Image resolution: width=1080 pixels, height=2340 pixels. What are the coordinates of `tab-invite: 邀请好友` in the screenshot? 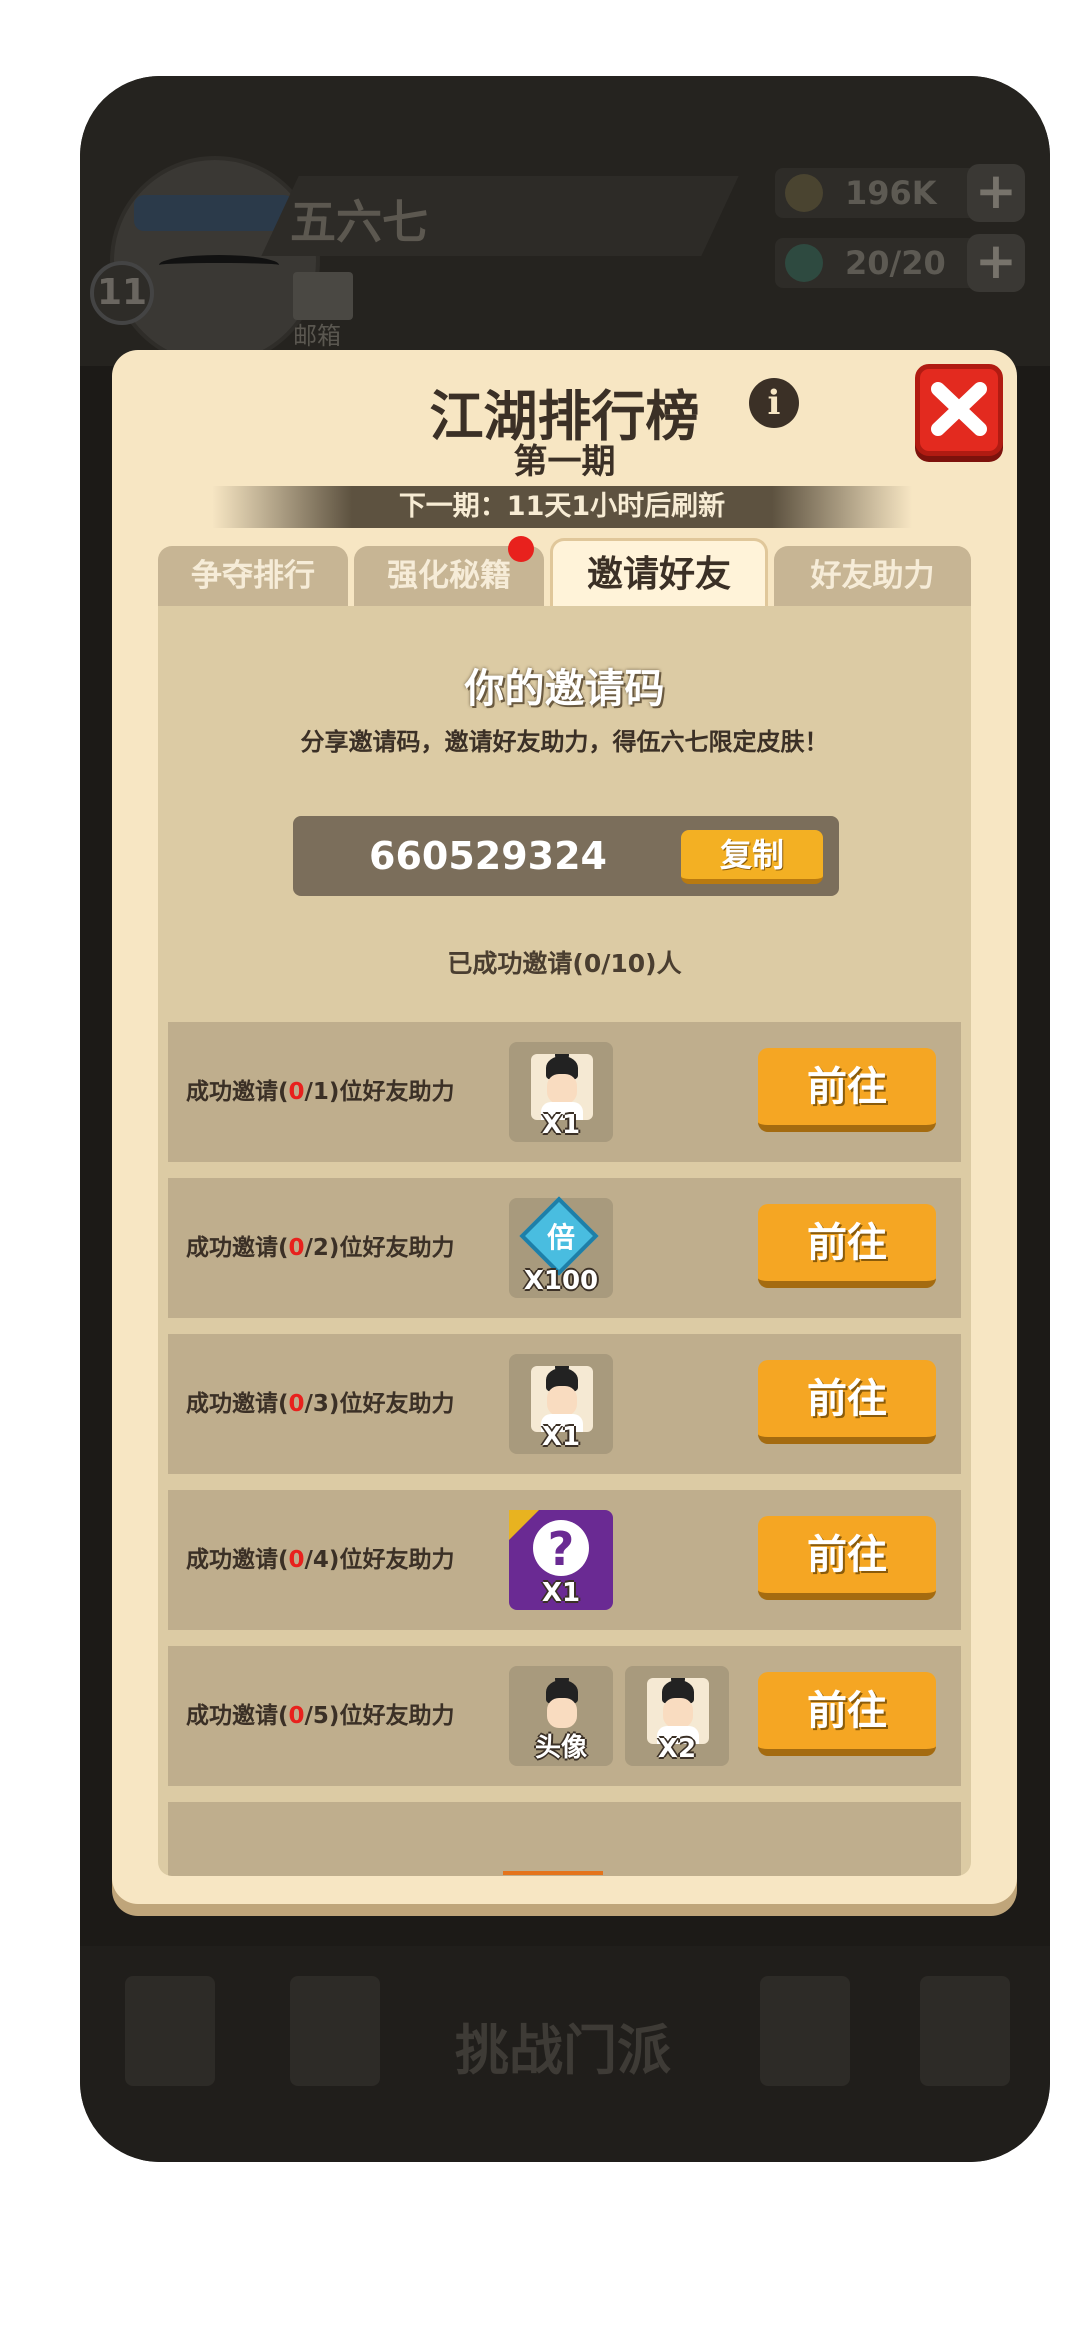 It's located at (659, 572).